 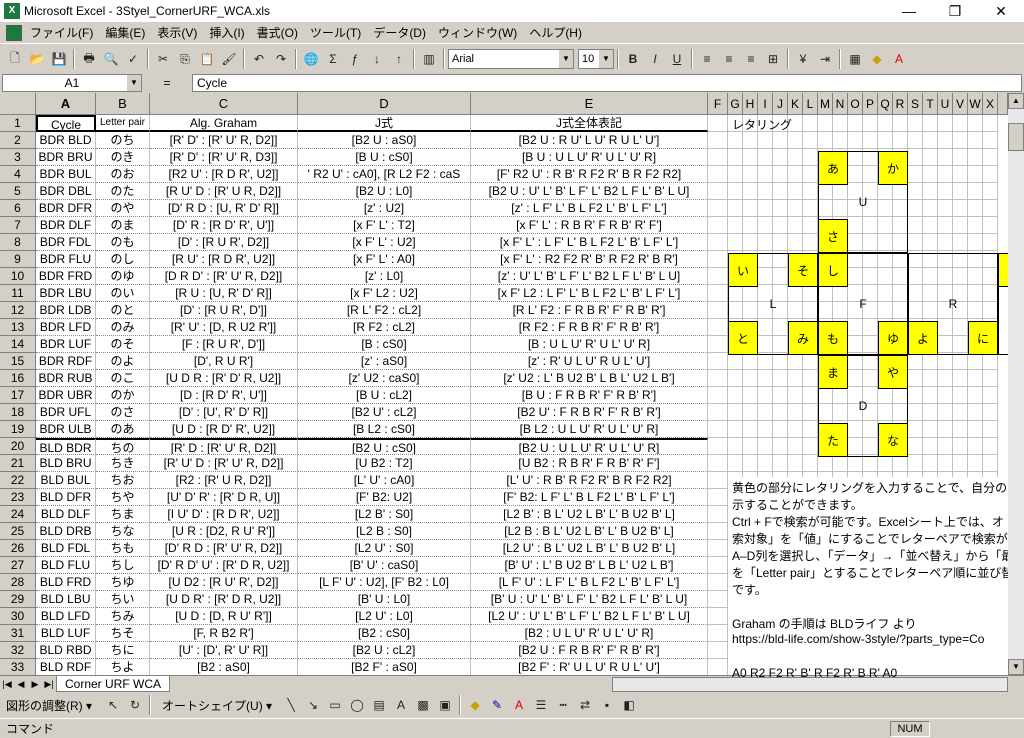 What do you see at coordinates (18, 497) in the screenshot?
I see `row-header-23: 23` at bounding box center [18, 497].